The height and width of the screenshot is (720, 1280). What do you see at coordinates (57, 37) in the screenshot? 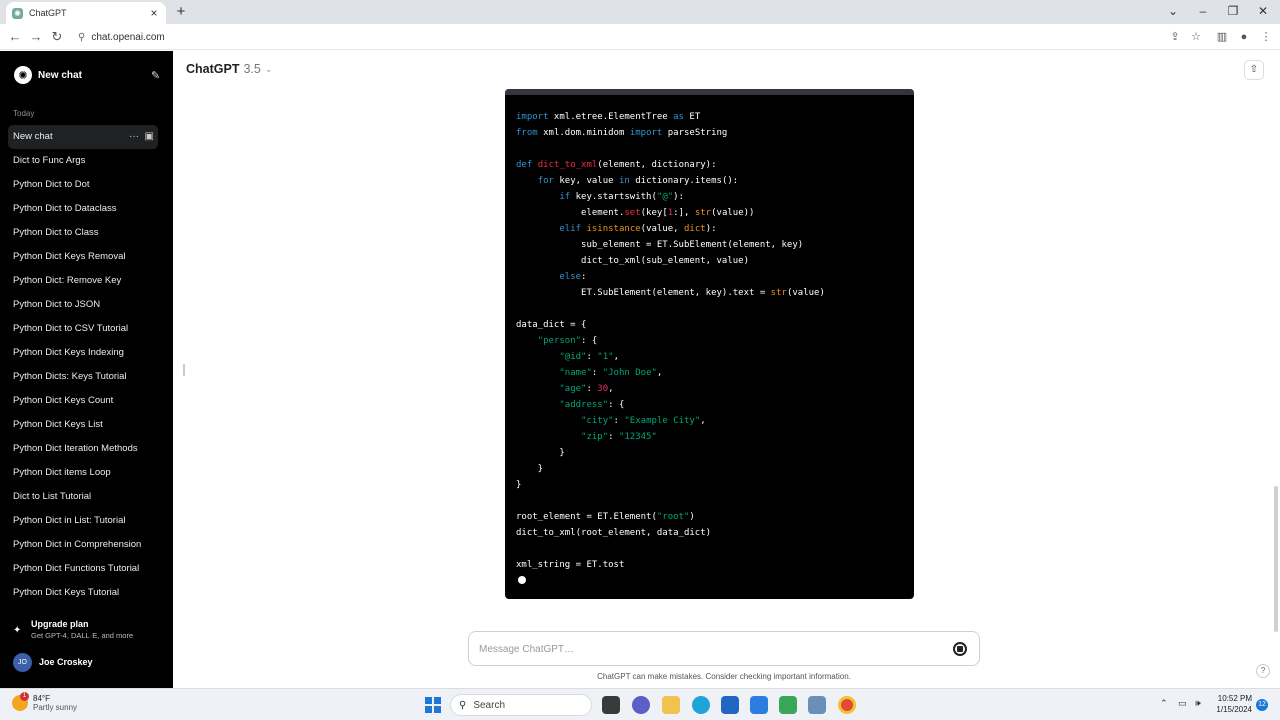
I see `reload-icon: ↻` at bounding box center [57, 37].